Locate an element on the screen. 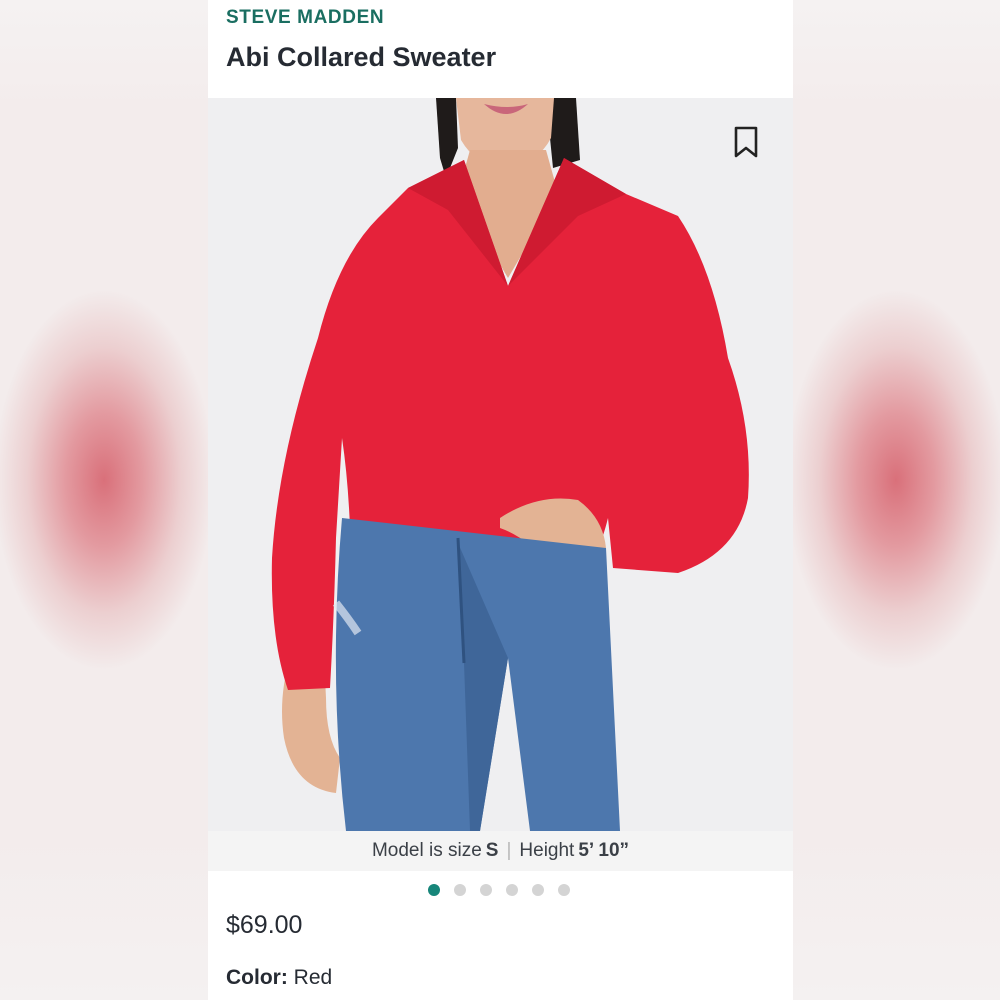 The width and height of the screenshot is (1000, 1000). model-height-label: Height is located at coordinates (547, 850).